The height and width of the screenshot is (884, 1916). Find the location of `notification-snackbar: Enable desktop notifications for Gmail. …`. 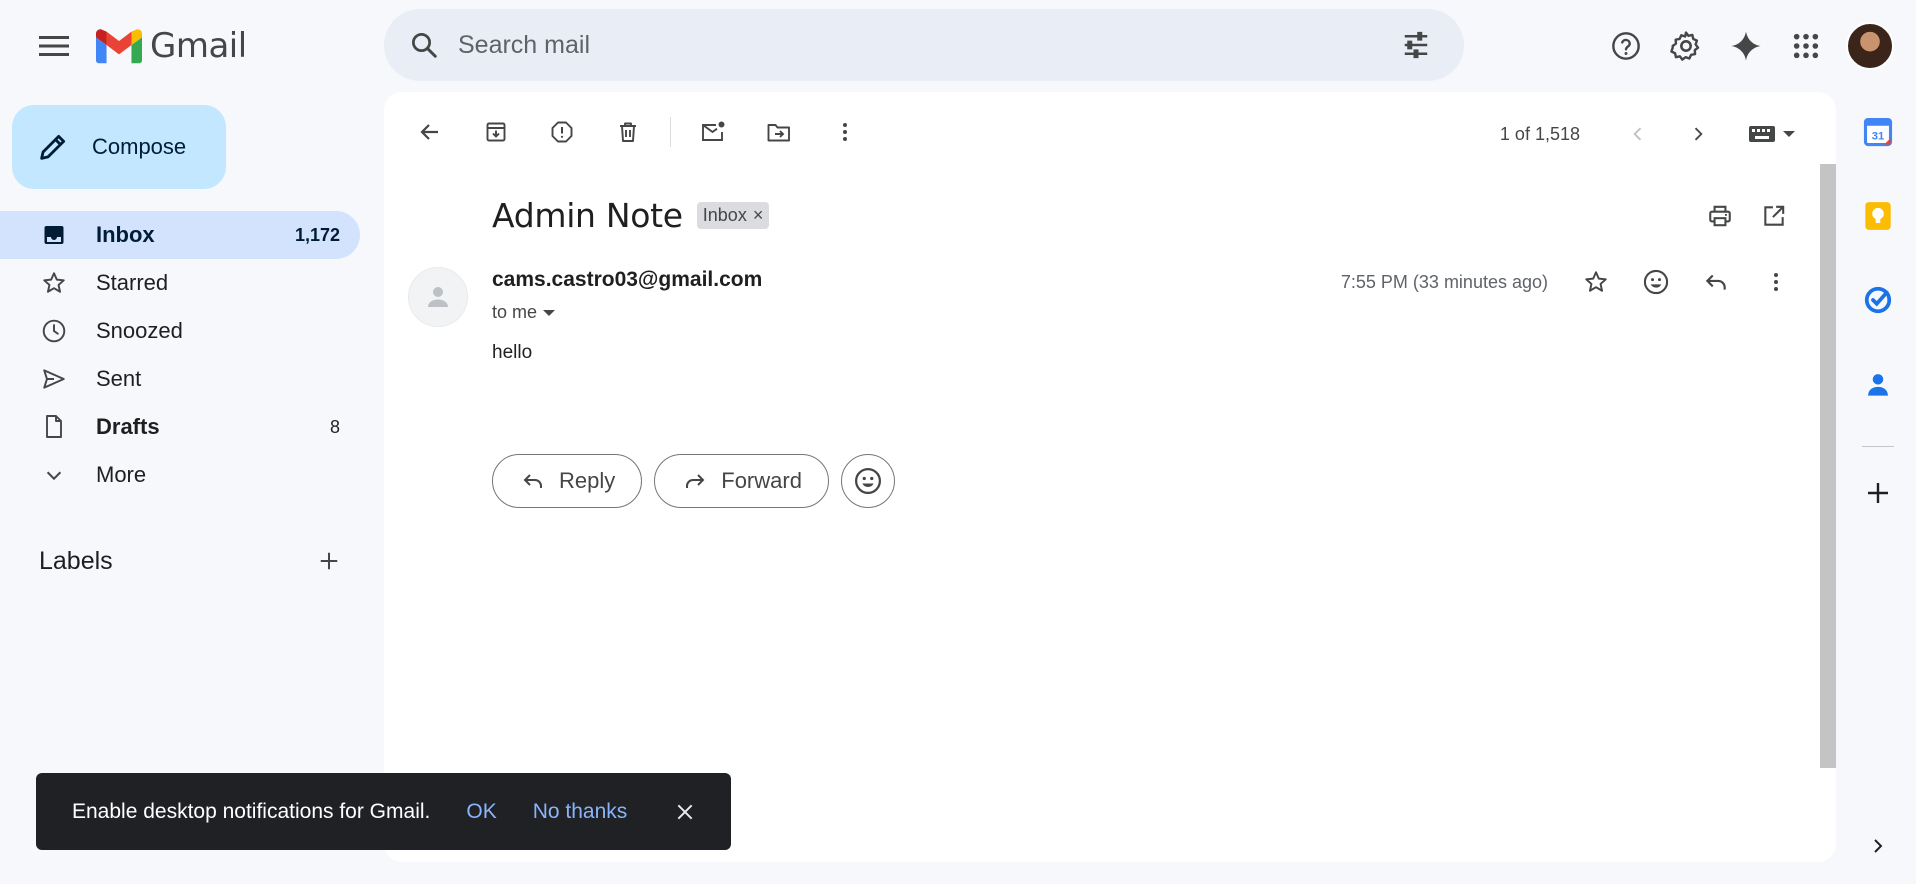

notification-snackbar: Enable desktop notifications for Gmail. … is located at coordinates (383, 811).